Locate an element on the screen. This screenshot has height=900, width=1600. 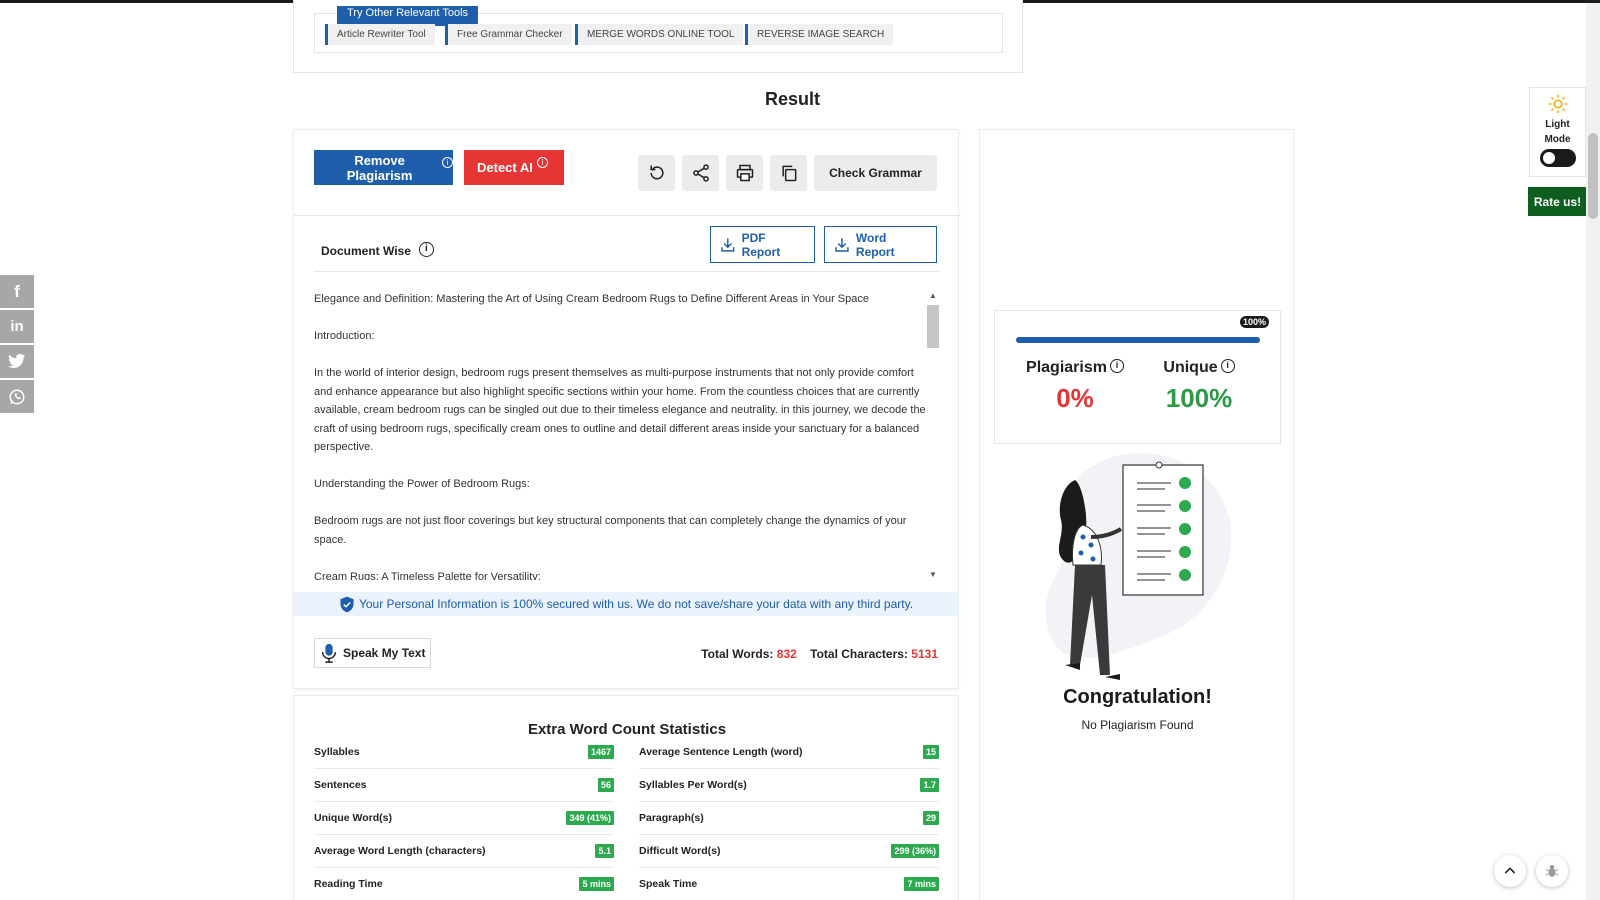
download-icon is located at coordinates (842, 244).